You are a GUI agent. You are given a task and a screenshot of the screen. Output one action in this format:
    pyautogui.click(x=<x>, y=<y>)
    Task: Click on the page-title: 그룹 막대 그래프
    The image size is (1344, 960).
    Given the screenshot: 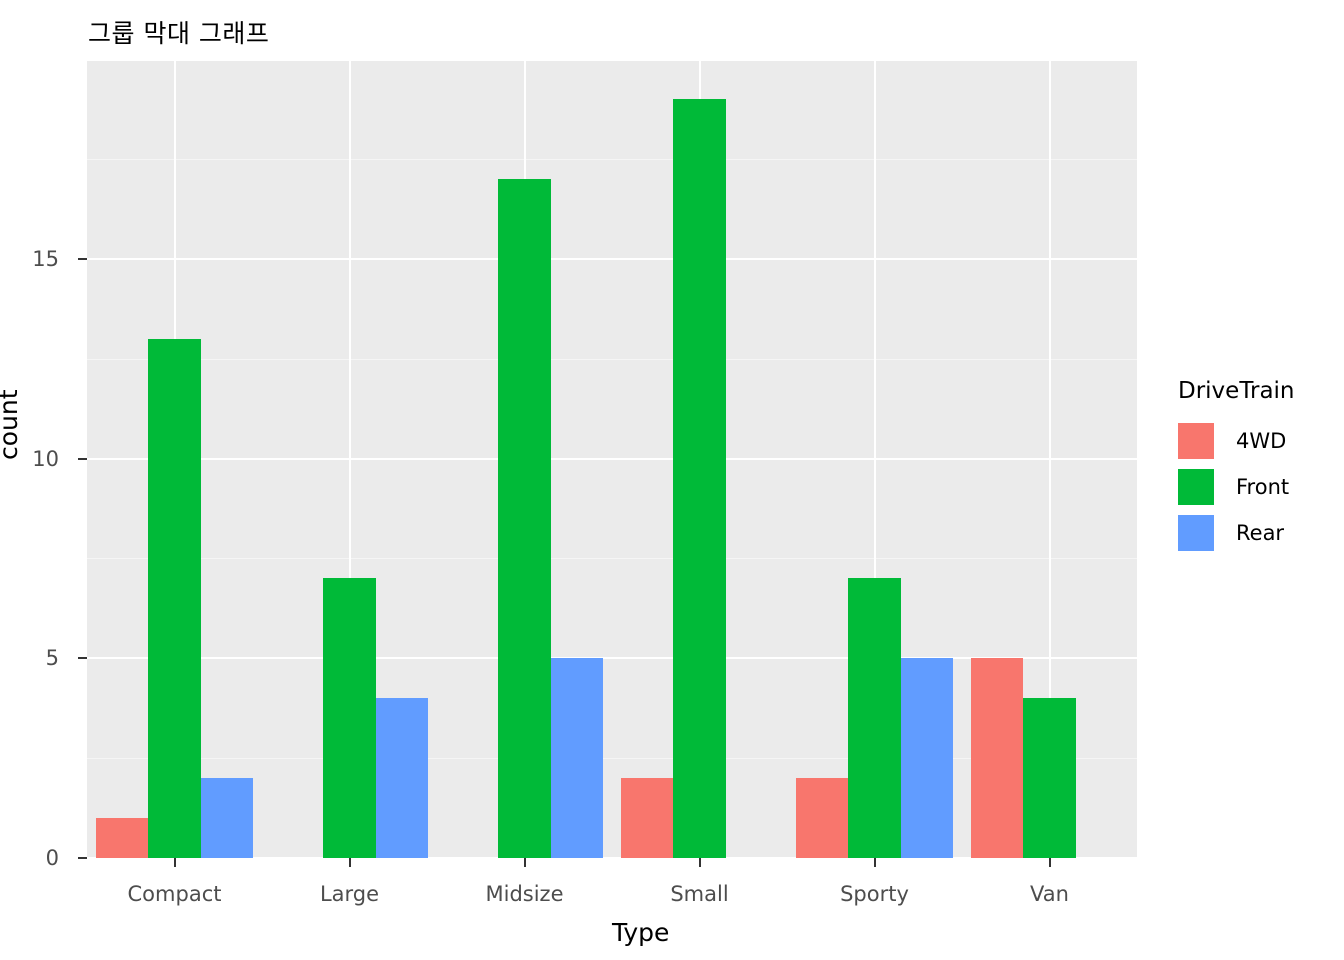 What is the action you would take?
    pyautogui.click(x=179, y=33)
    